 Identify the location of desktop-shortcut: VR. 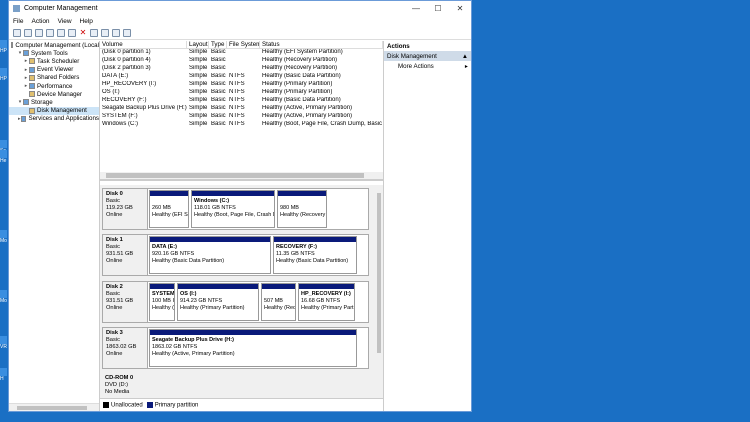
(4, 343).